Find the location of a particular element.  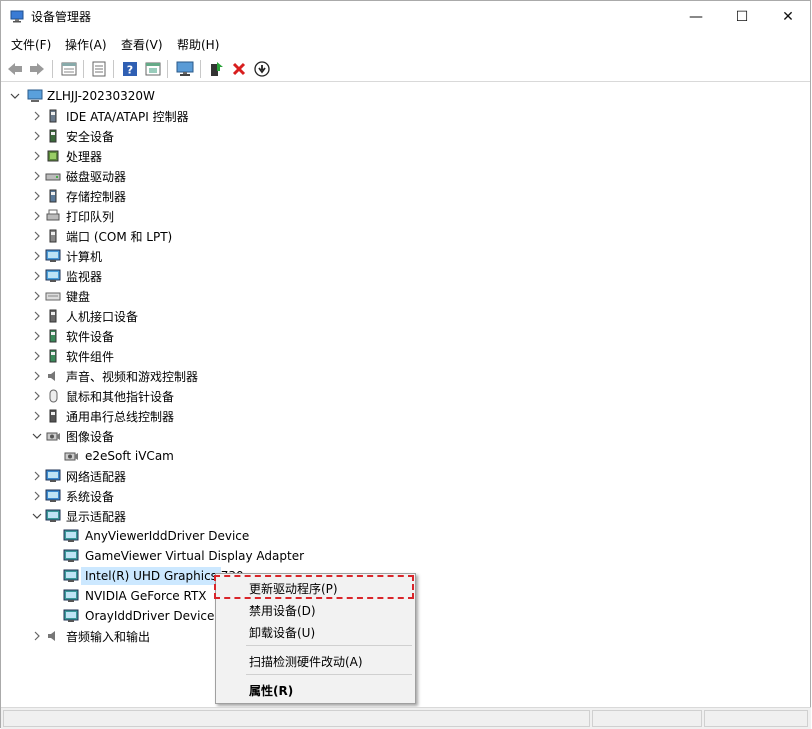

minimize-button: — is located at coordinates (696, 16).